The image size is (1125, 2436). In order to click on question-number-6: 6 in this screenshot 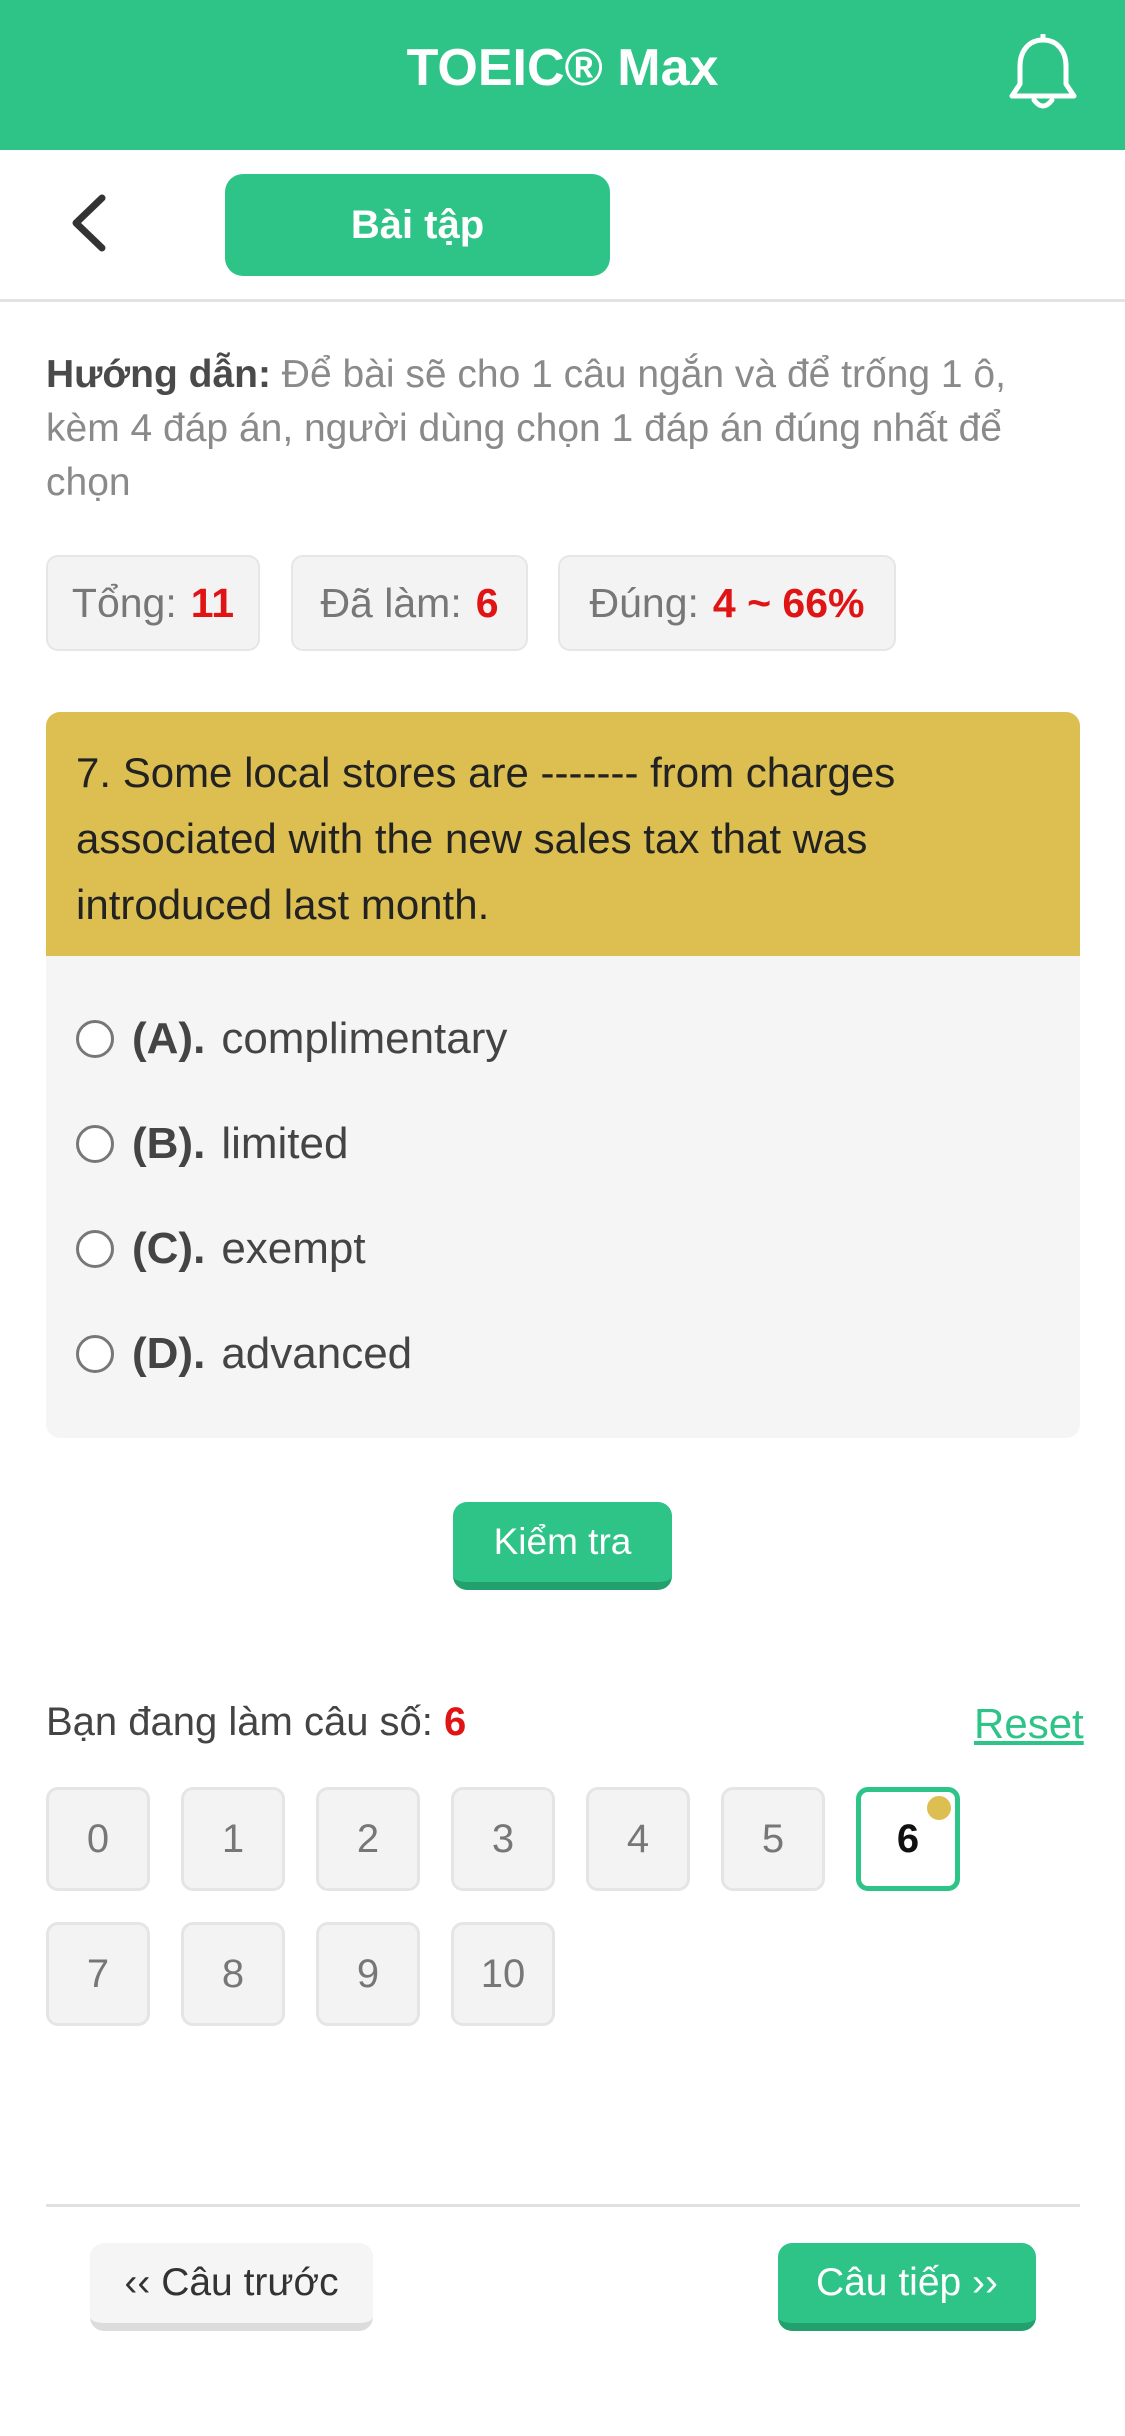, I will do `click(908, 1839)`.